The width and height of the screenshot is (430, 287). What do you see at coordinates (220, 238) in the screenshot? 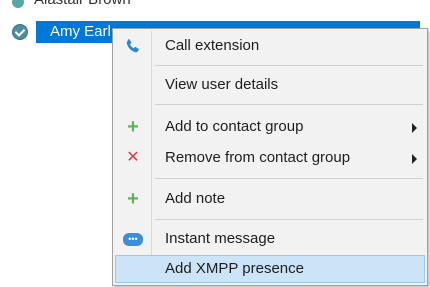
I see `menu-item-label: Instant message` at bounding box center [220, 238].